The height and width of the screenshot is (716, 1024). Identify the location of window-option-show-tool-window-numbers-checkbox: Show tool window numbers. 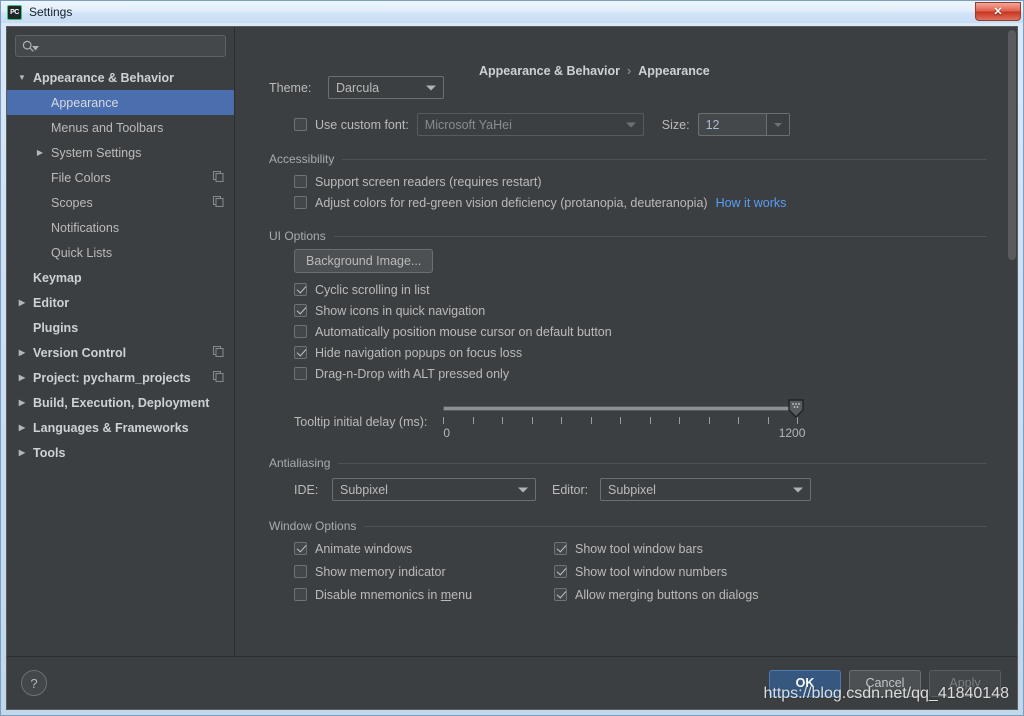
(770, 571).